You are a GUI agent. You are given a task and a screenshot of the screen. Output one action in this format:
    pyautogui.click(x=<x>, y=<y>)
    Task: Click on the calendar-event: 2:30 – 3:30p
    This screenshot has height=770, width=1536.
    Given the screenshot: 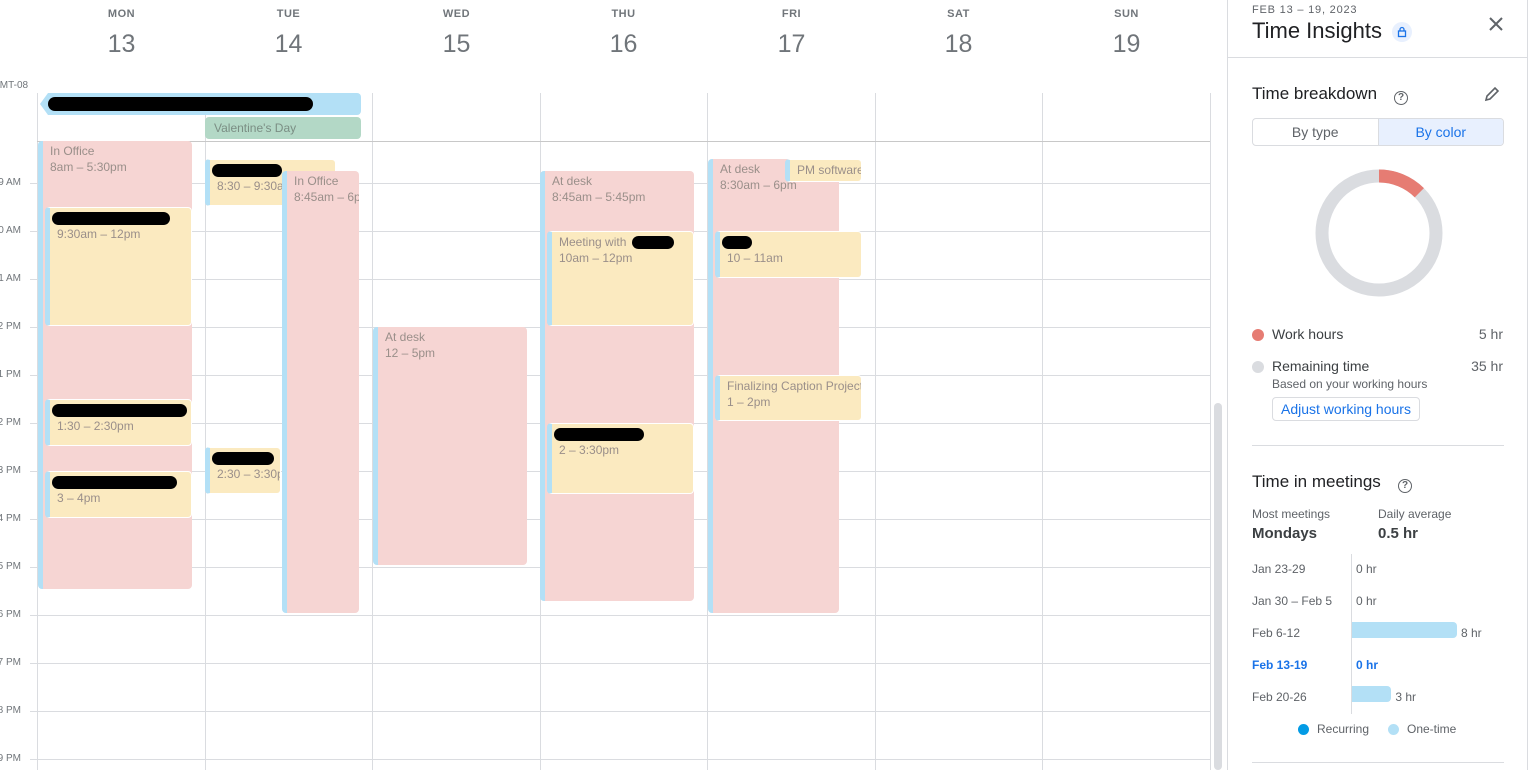 What is the action you would take?
    pyautogui.click(x=243, y=470)
    